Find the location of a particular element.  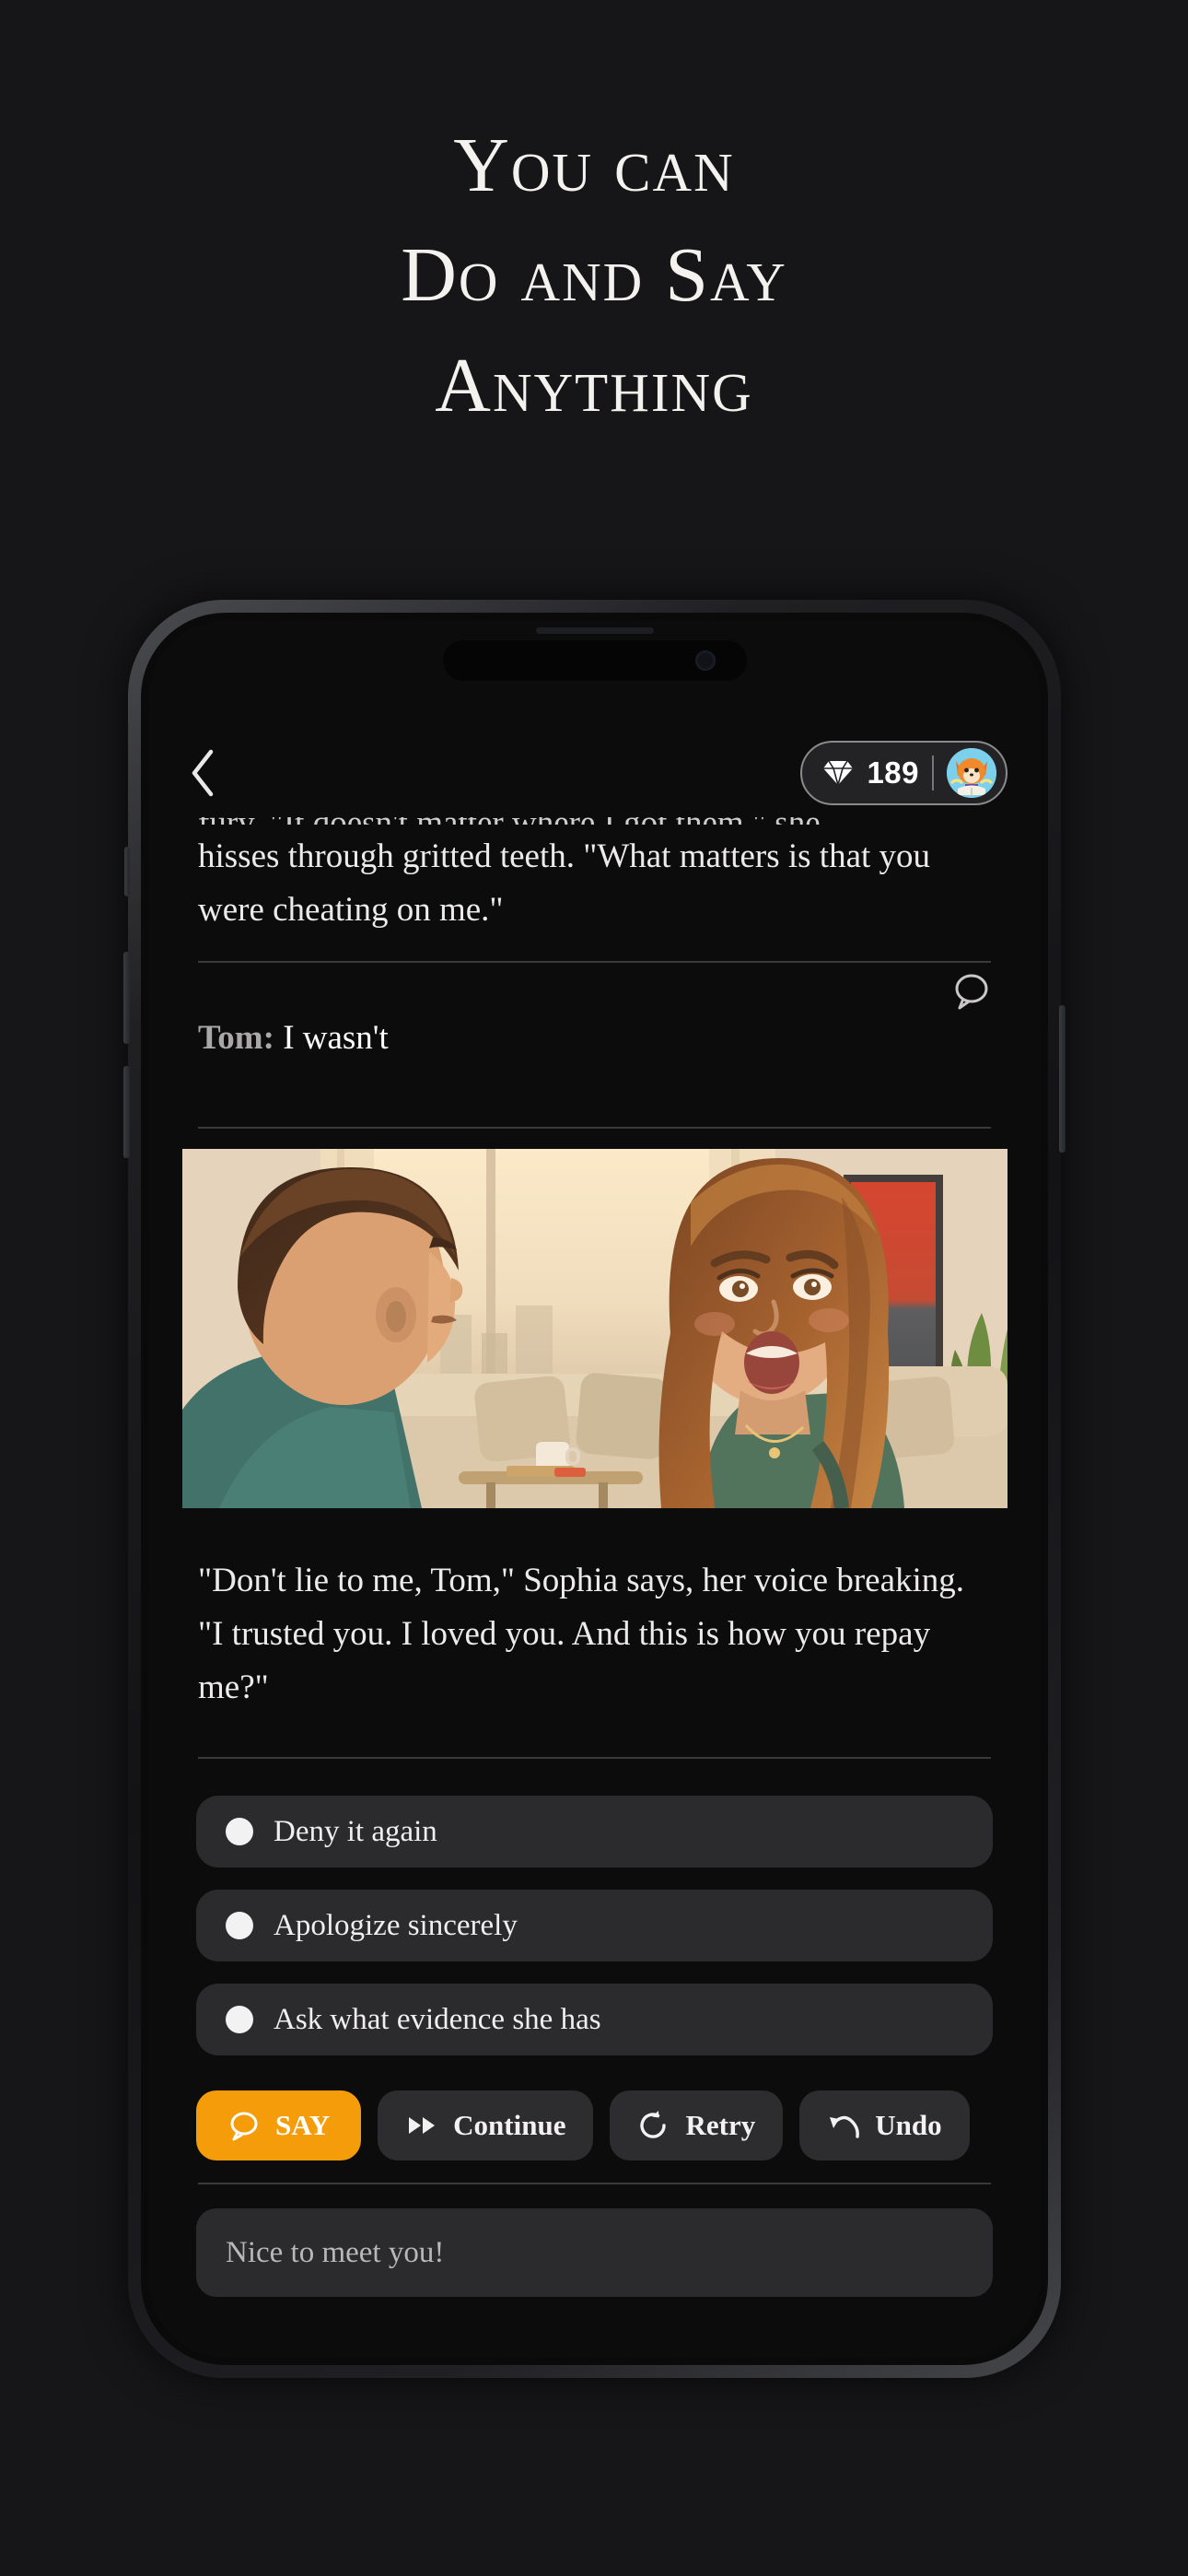

front-camera-icon is located at coordinates (705, 660).